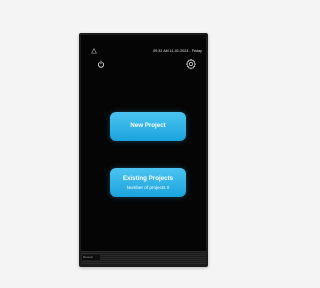 Image resolution: width=320 pixels, height=288 pixels. What do you see at coordinates (148, 178) in the screenshot?
I see `existing-projects-label: Existing Projects` at bounding box center [148, 178].